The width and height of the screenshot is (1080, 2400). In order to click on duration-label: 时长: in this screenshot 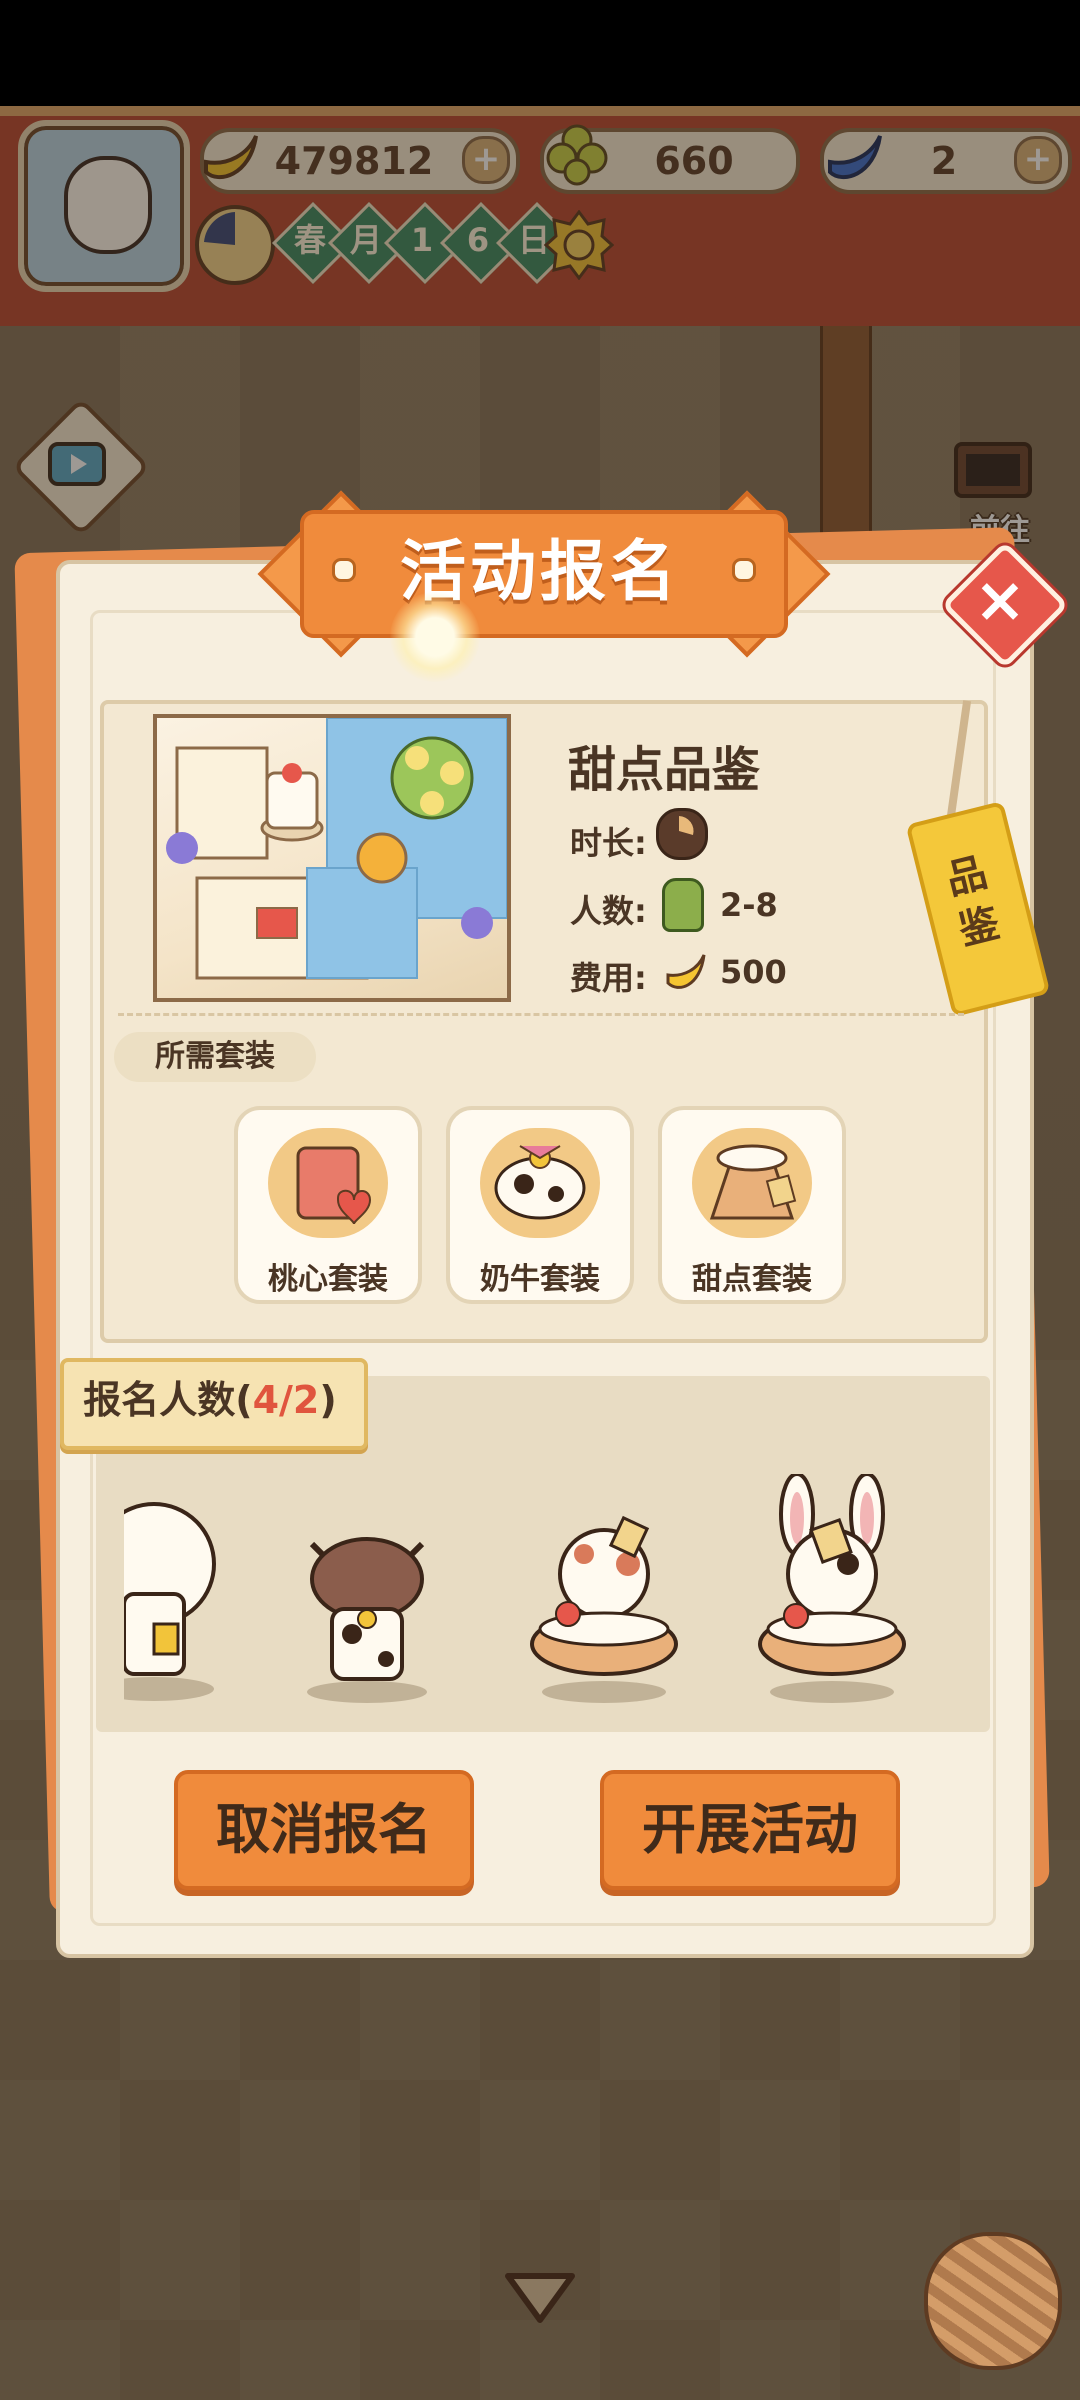, I will do `click(608, 843)`.